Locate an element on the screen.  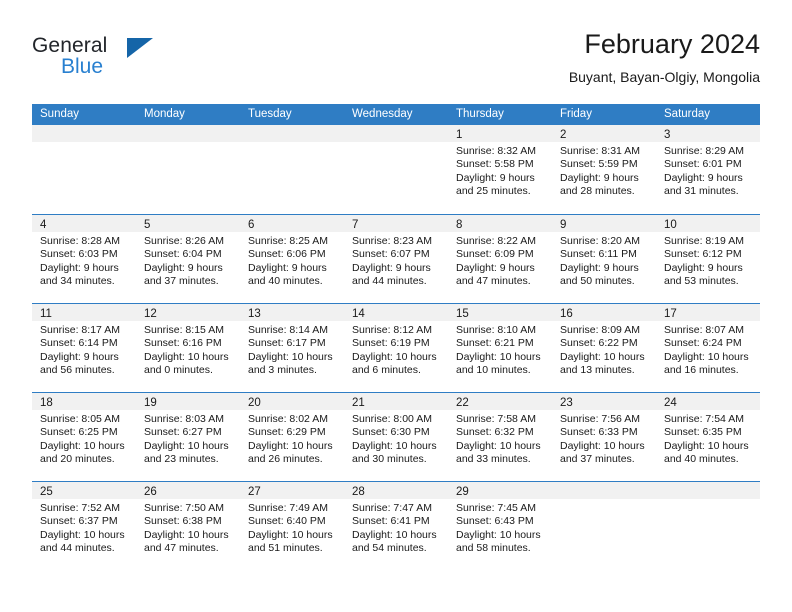
page-title: February 2024 is located at coordinates (672, 44).